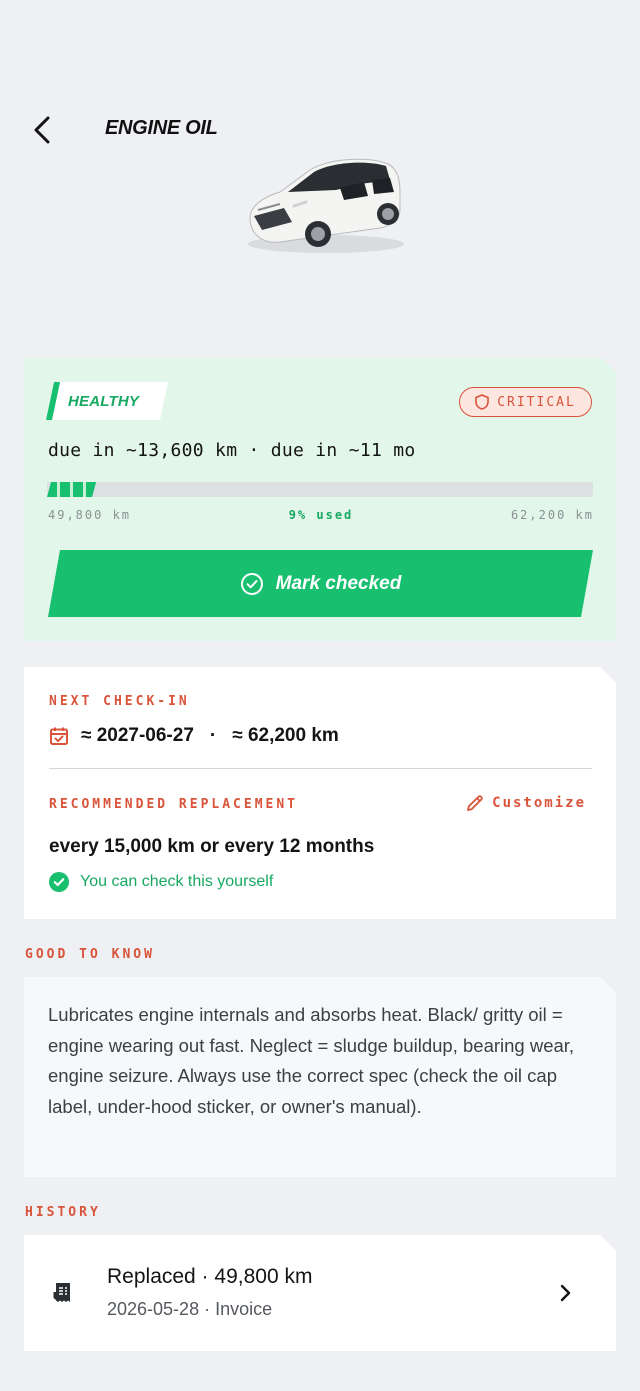 The height and width of the screenshot is (1391, 640). What do you see at coordinates (320, 489) in the screenshot?
I see `progress-bar` at bounding box center [320, 489].